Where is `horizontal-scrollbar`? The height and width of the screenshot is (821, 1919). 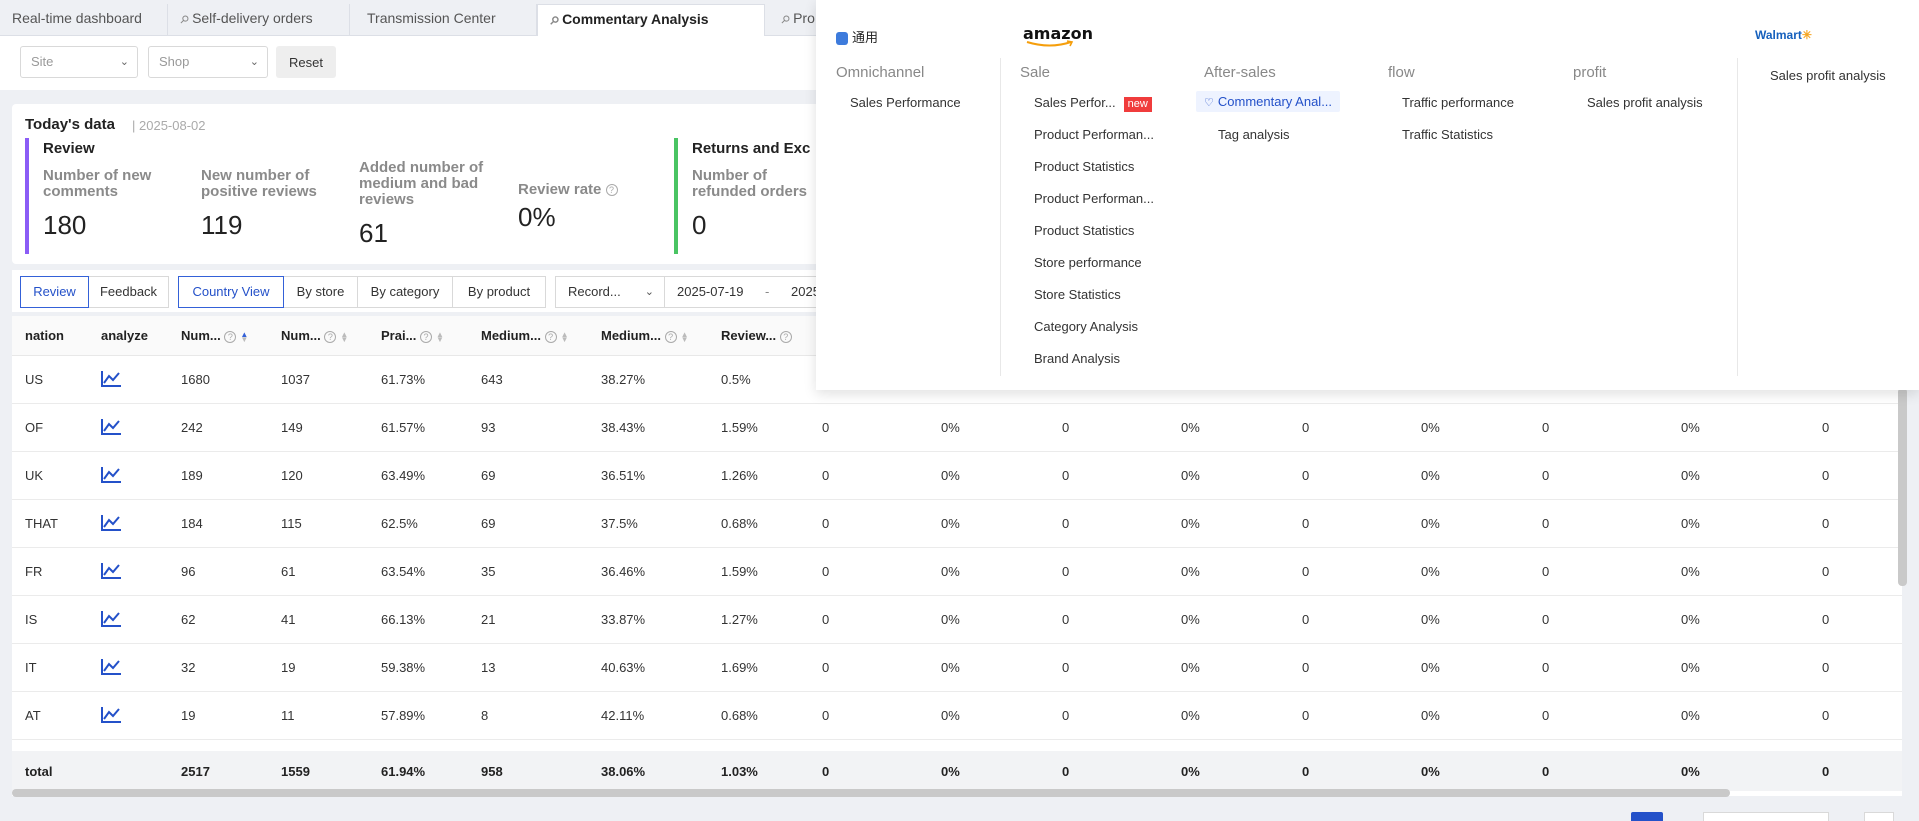
horizontal-scrollbar is located at coordinates (871, 793).